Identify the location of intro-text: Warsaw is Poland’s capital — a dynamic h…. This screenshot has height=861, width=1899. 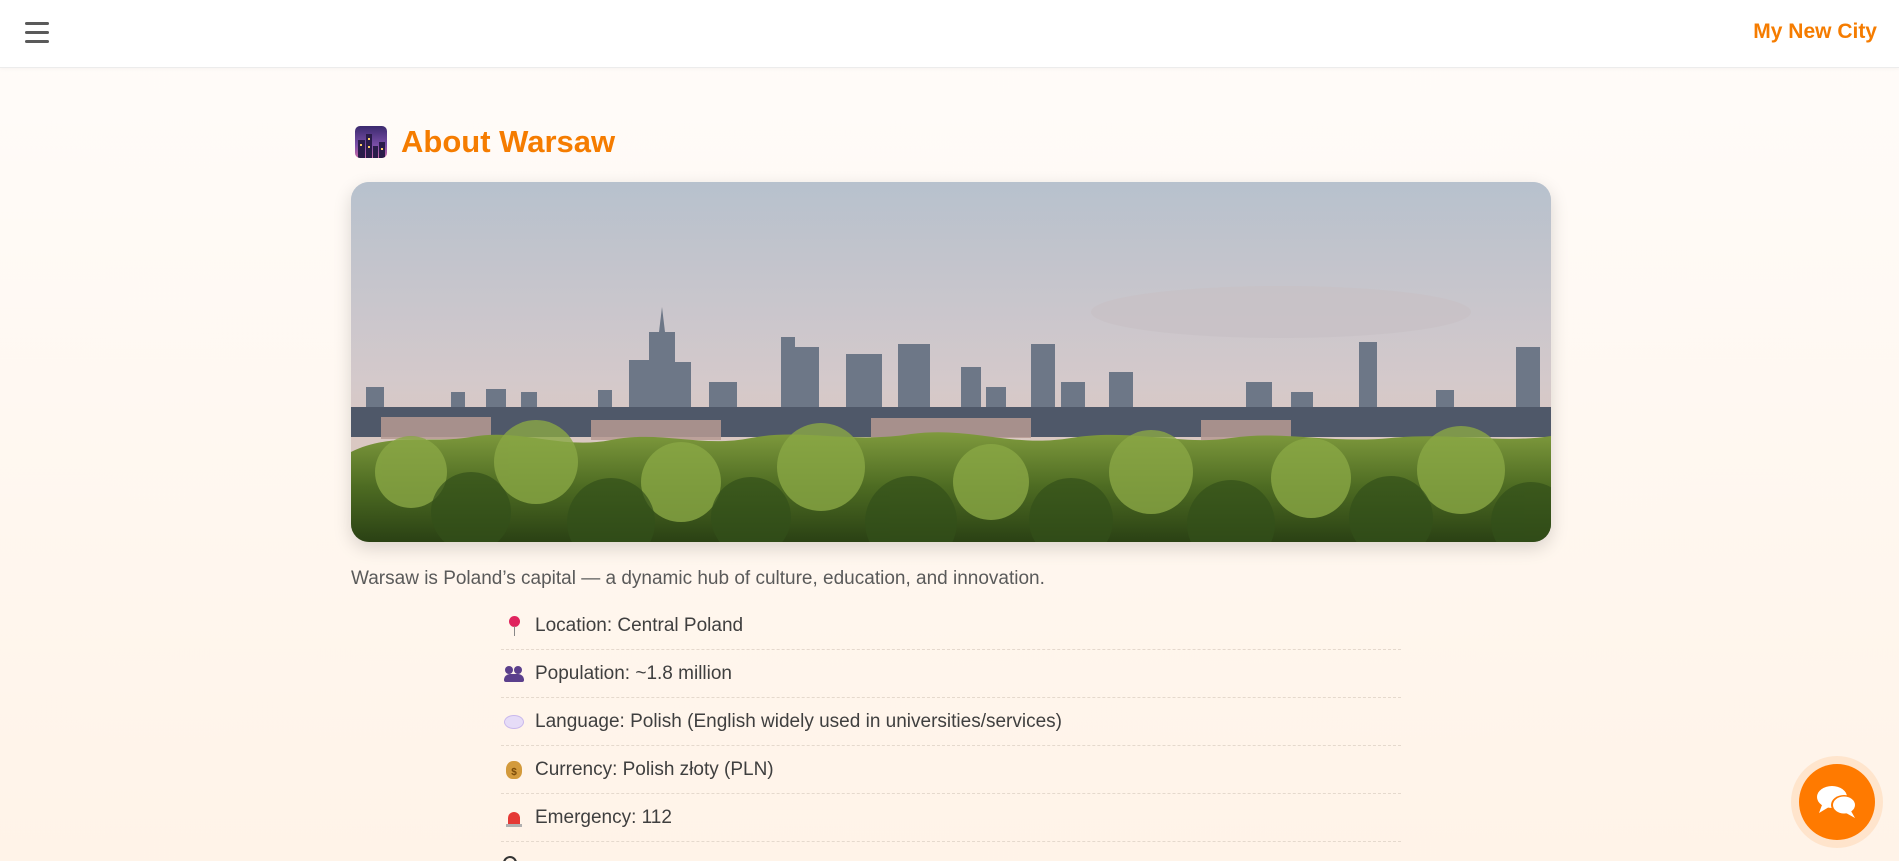
(698, 578).